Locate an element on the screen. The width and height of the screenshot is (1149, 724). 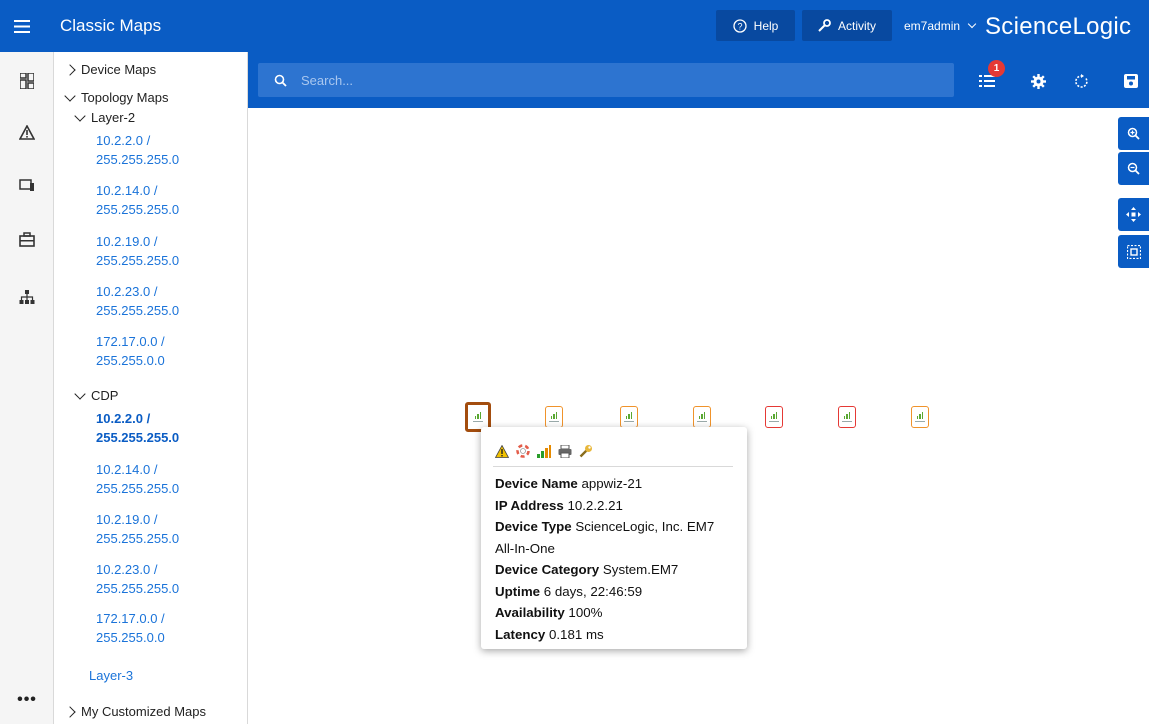
zoom-in-button is located at coordinates (1133, 133).